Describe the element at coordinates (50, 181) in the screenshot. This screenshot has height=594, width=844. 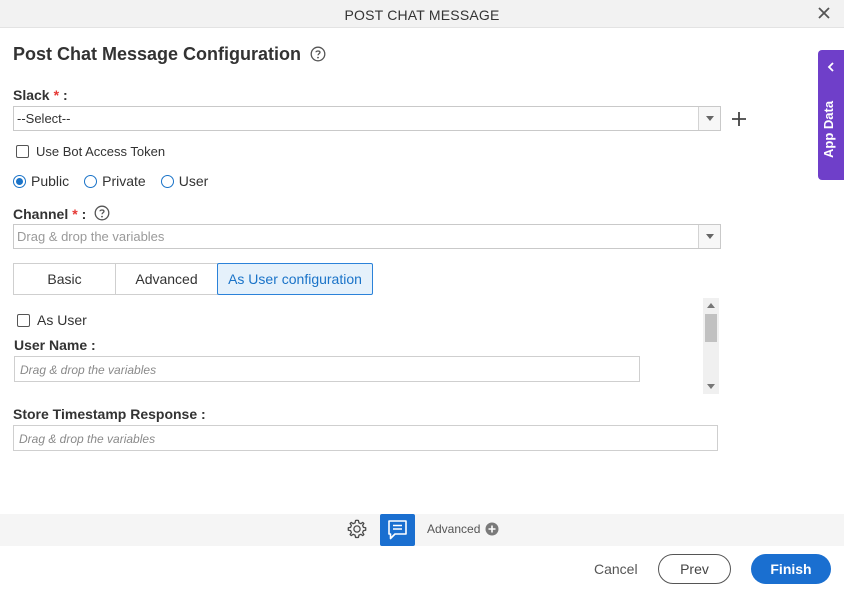
I see `radio-label: Public` at that location.